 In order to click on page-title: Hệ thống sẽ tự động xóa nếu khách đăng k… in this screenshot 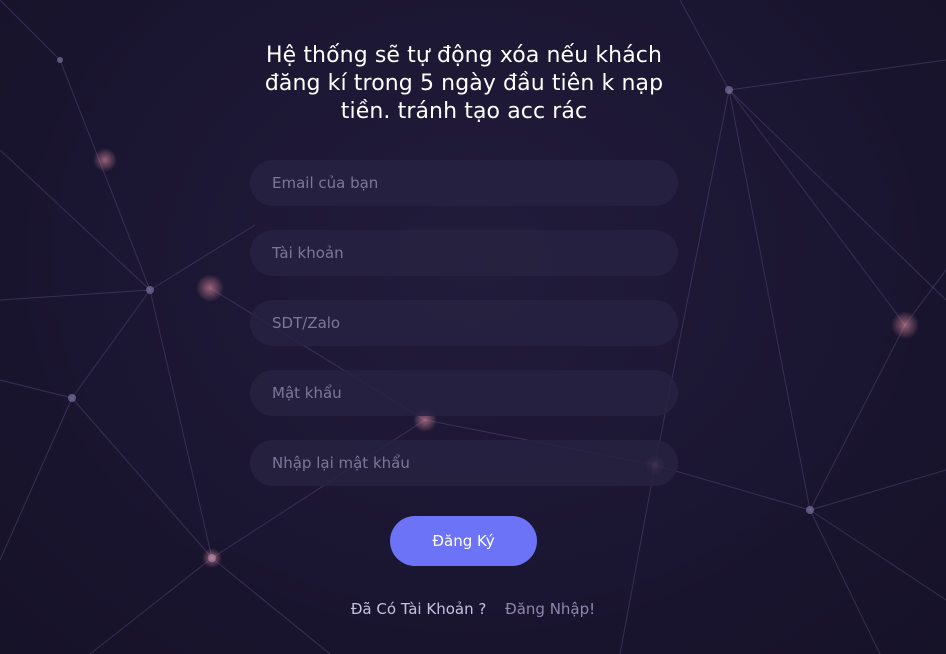, I will do `click(464, 83)`.